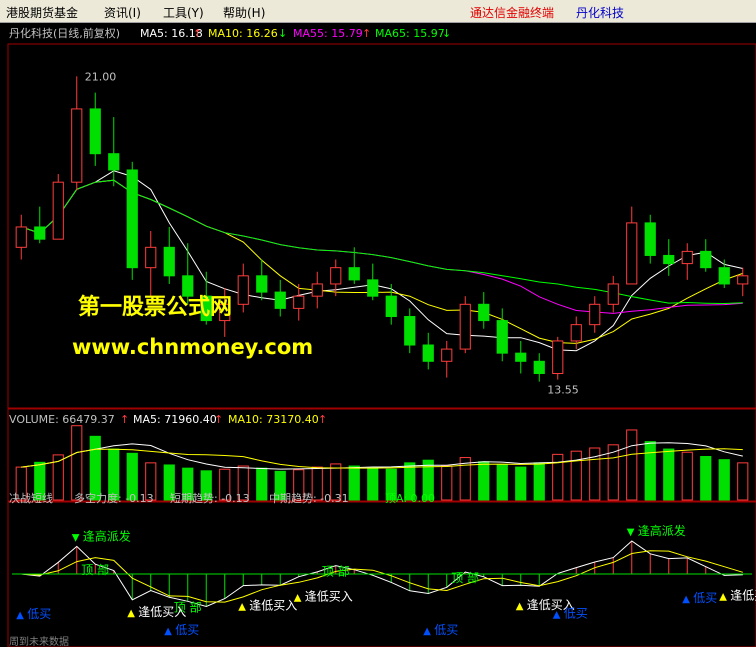 This screenshot has width=756, height=647. I want to click on low-price-label: 13.55, so click(563, 390).